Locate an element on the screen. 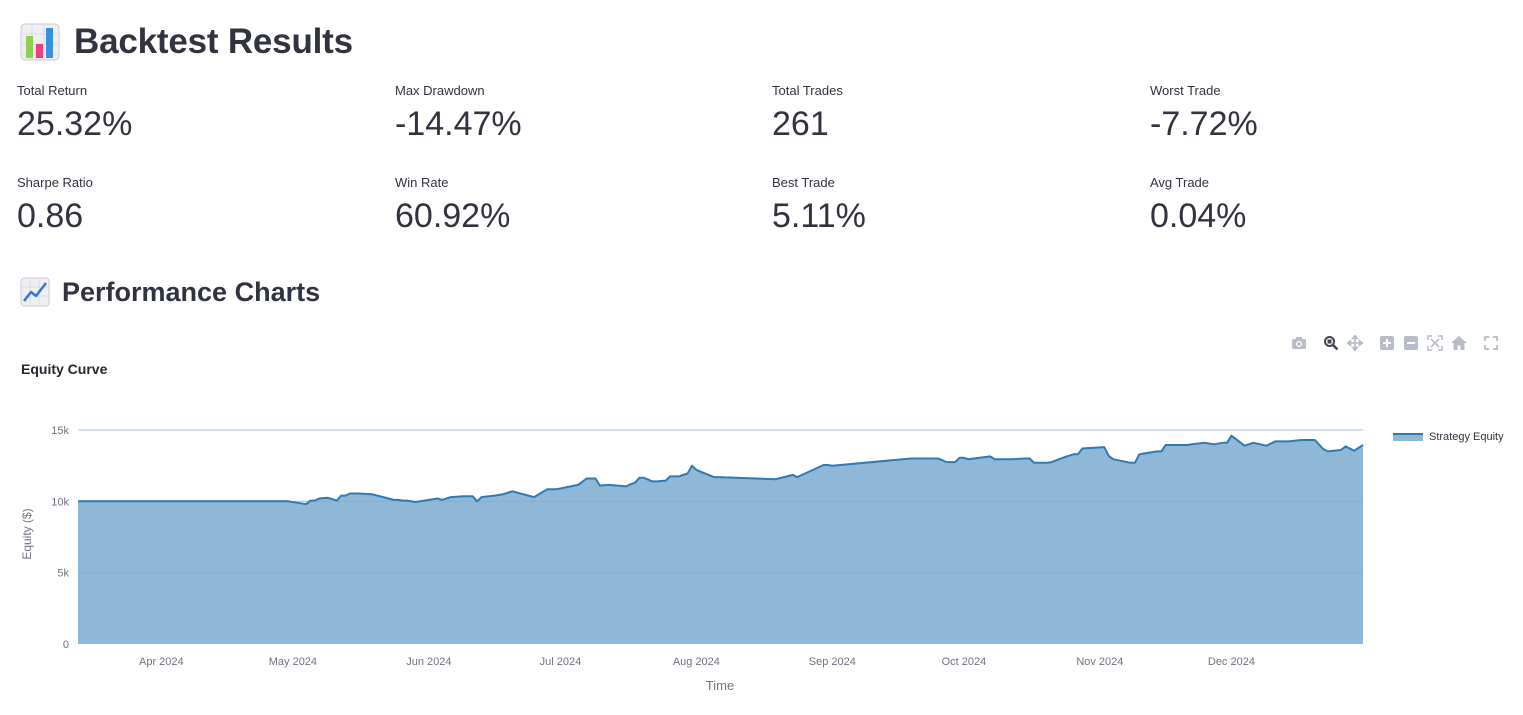 The height and width of the screenshot is (715, 1523). y-tick-label: 15k is located at coordinates (60, 431).